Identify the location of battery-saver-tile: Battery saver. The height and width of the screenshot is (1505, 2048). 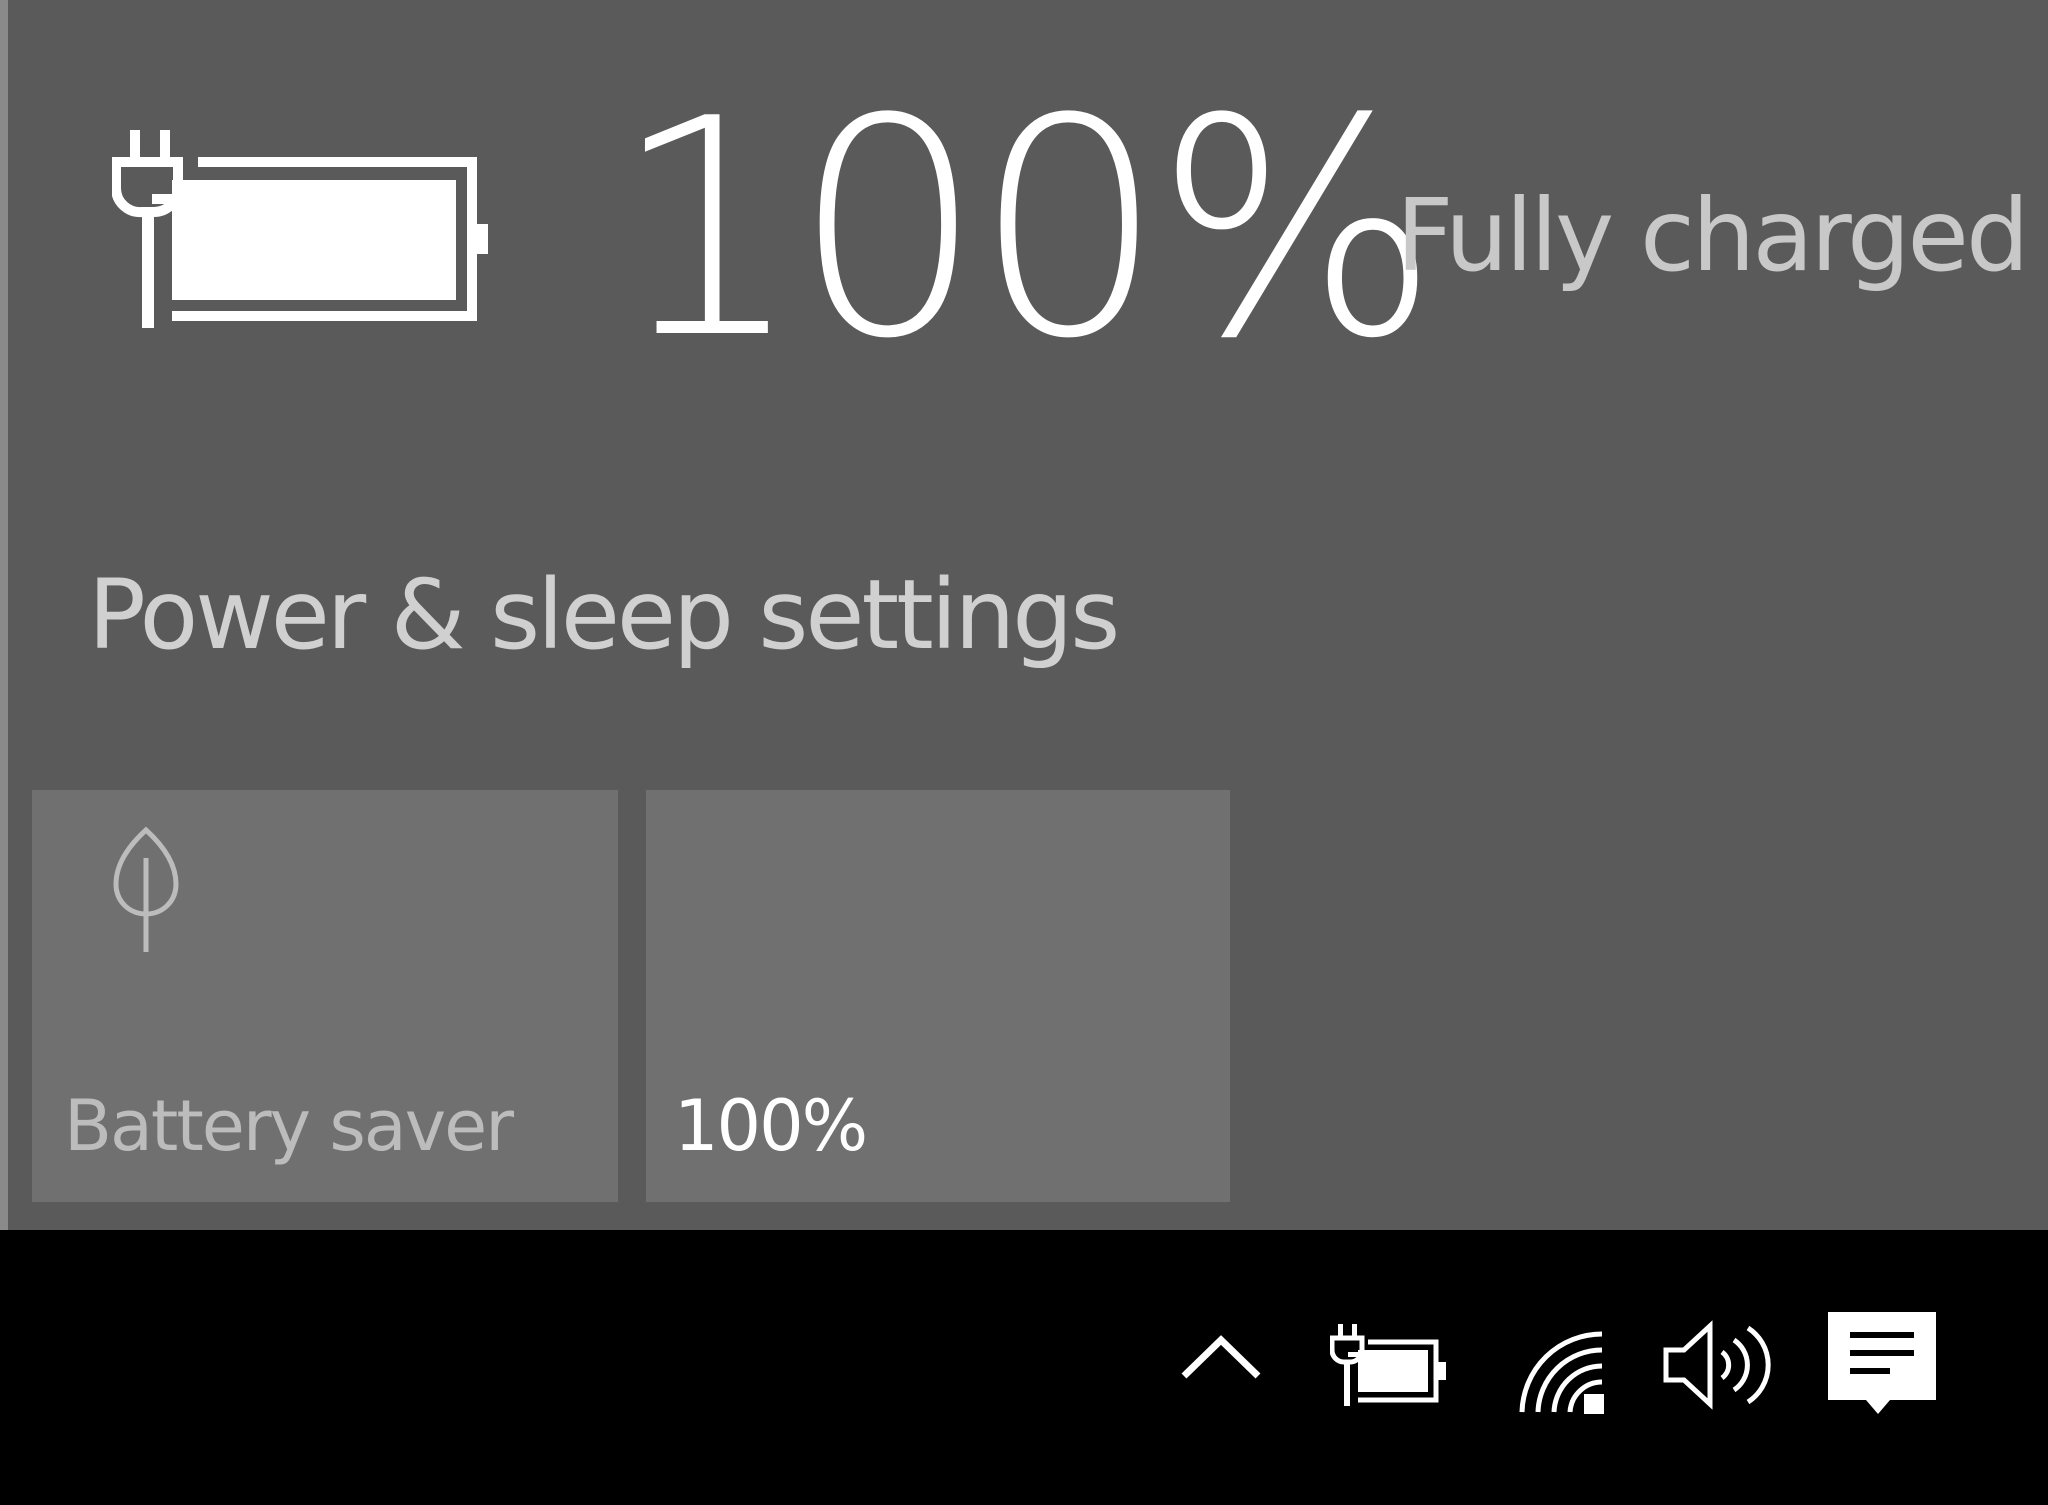
(325, 996).